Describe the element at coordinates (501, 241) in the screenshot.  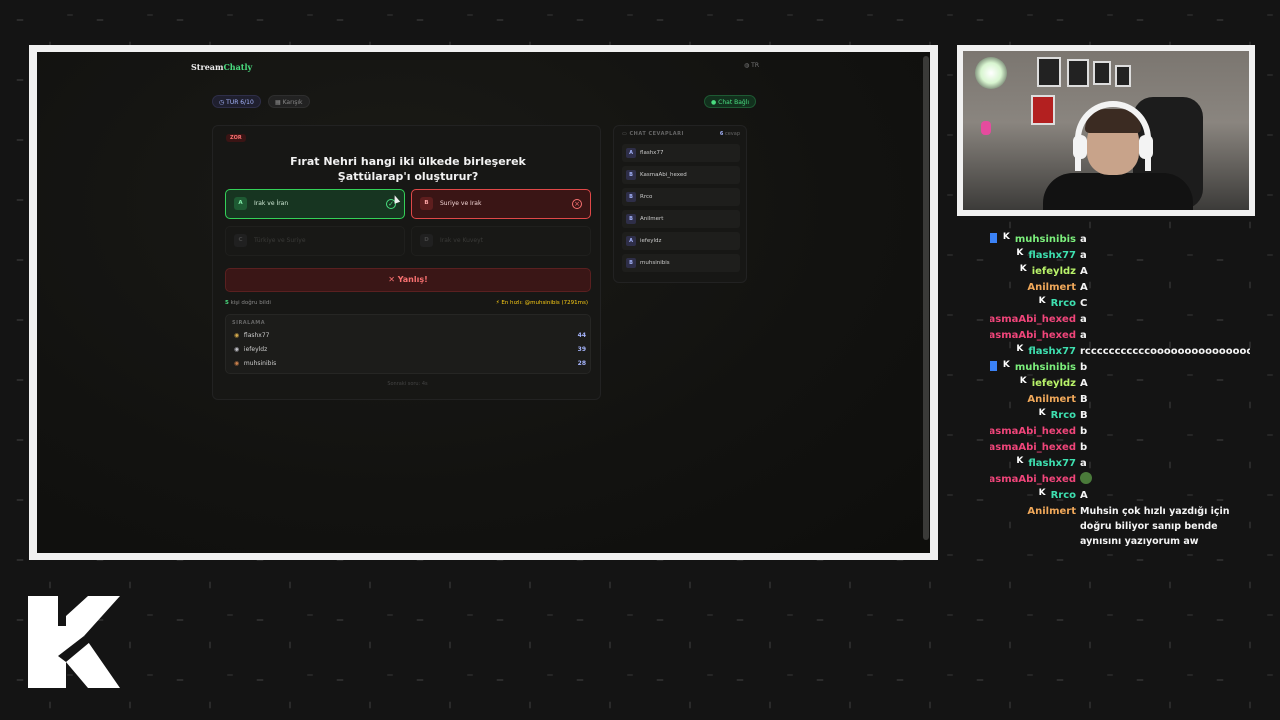
I see `option-d: D Irak ve Kuveyt` at that location.